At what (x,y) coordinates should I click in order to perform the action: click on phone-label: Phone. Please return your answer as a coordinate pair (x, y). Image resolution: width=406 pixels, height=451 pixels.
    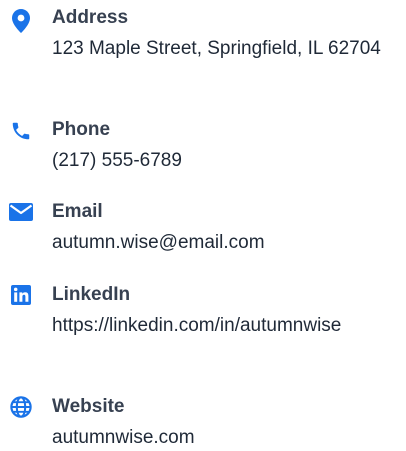
    Looking at the image, I should click on (81, 129).